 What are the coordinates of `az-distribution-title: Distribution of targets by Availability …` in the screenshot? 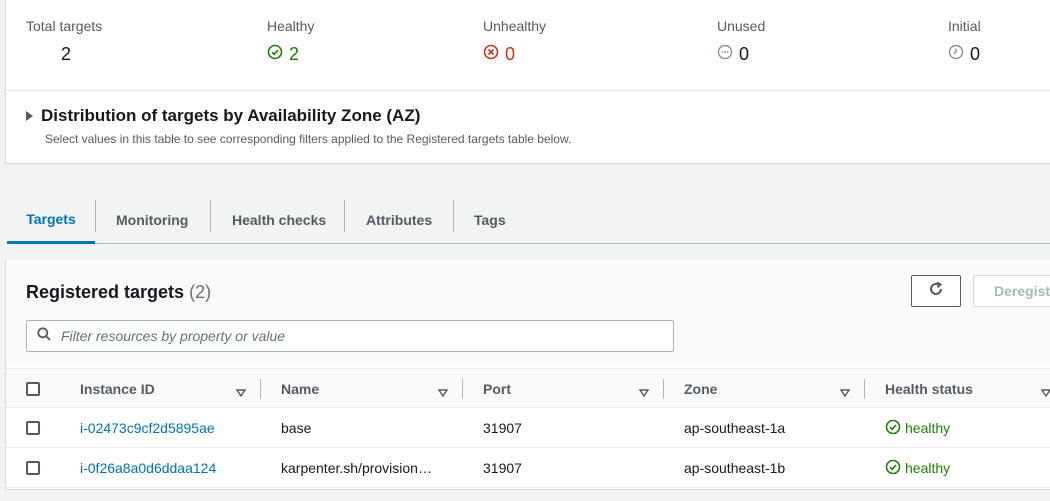 It's located at (231, 115).